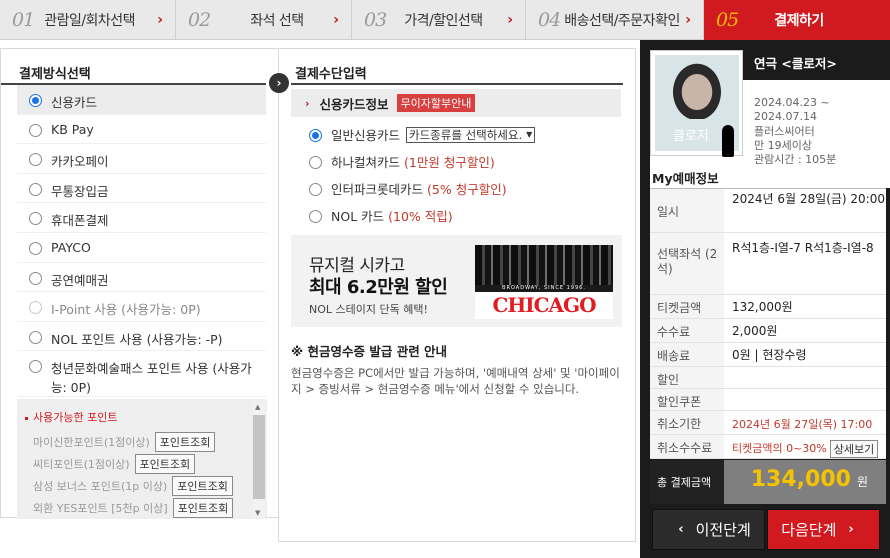  Describe the element at coordinates (141, 278) in the screenshot. I see `payment-option: 공연예매권` at that location.